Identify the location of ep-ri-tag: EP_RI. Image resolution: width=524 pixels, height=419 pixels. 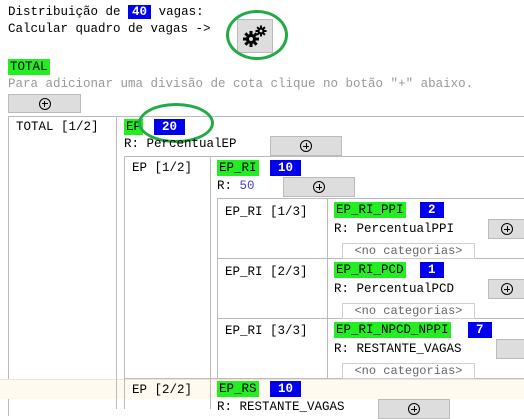
(238, 168).